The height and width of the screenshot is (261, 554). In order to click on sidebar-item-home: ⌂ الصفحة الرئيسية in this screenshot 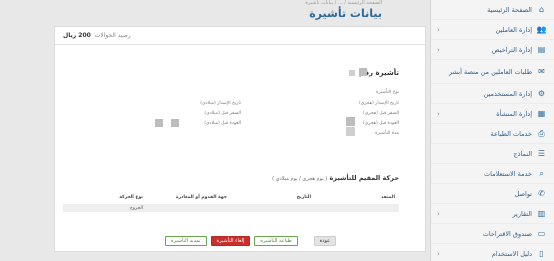, I will do `click(492, 10)`.